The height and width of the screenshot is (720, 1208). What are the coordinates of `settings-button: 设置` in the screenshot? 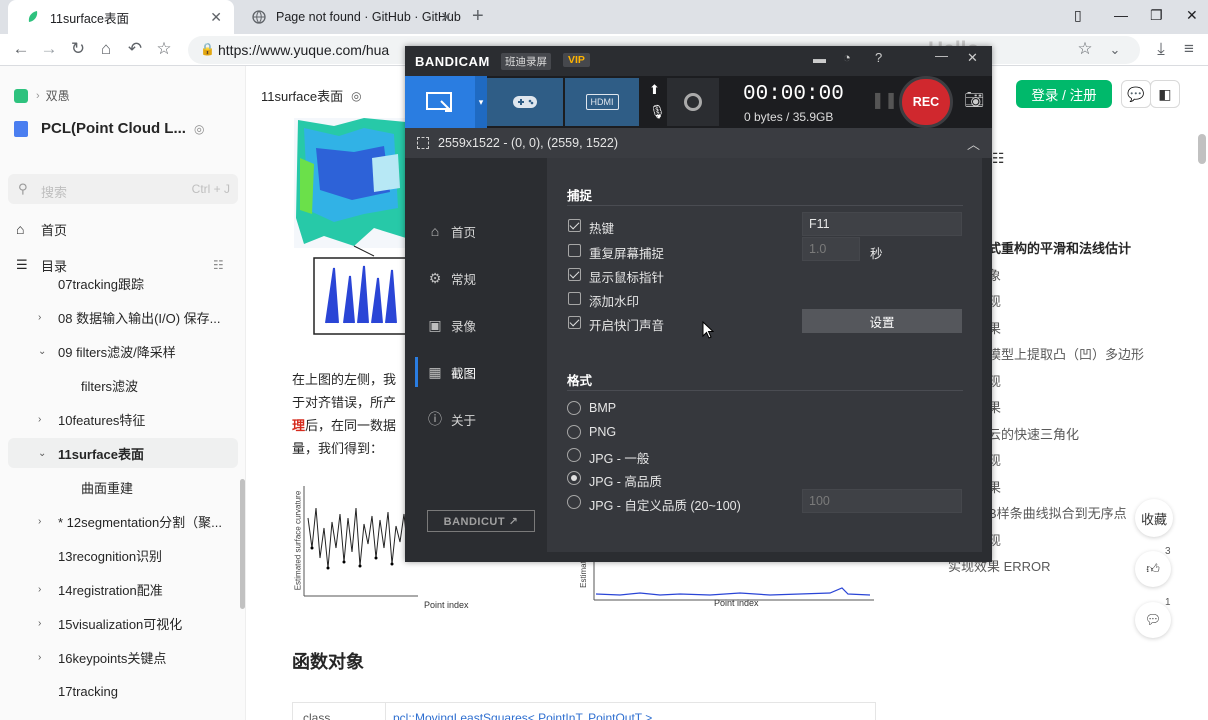 It's located at (882, 321).